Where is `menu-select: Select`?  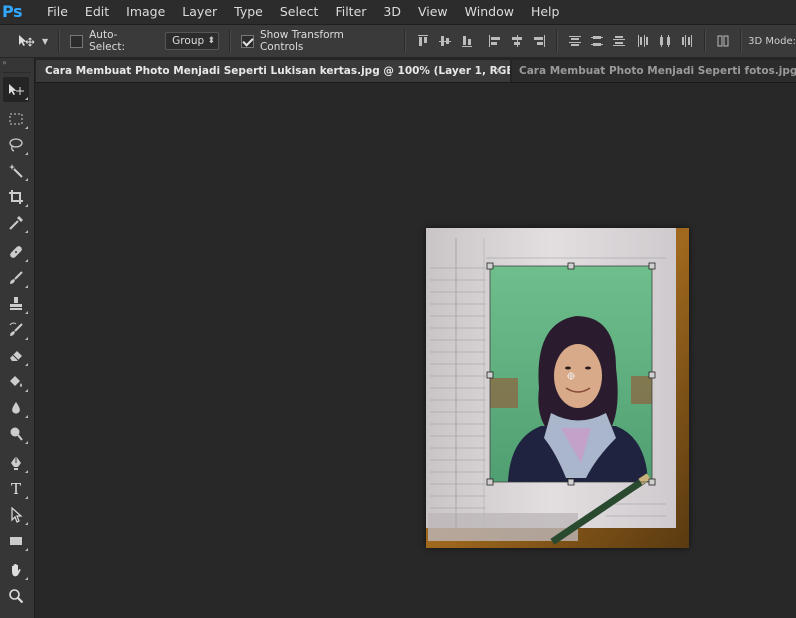
menu-select: Select is located at coordinates (301, 12).